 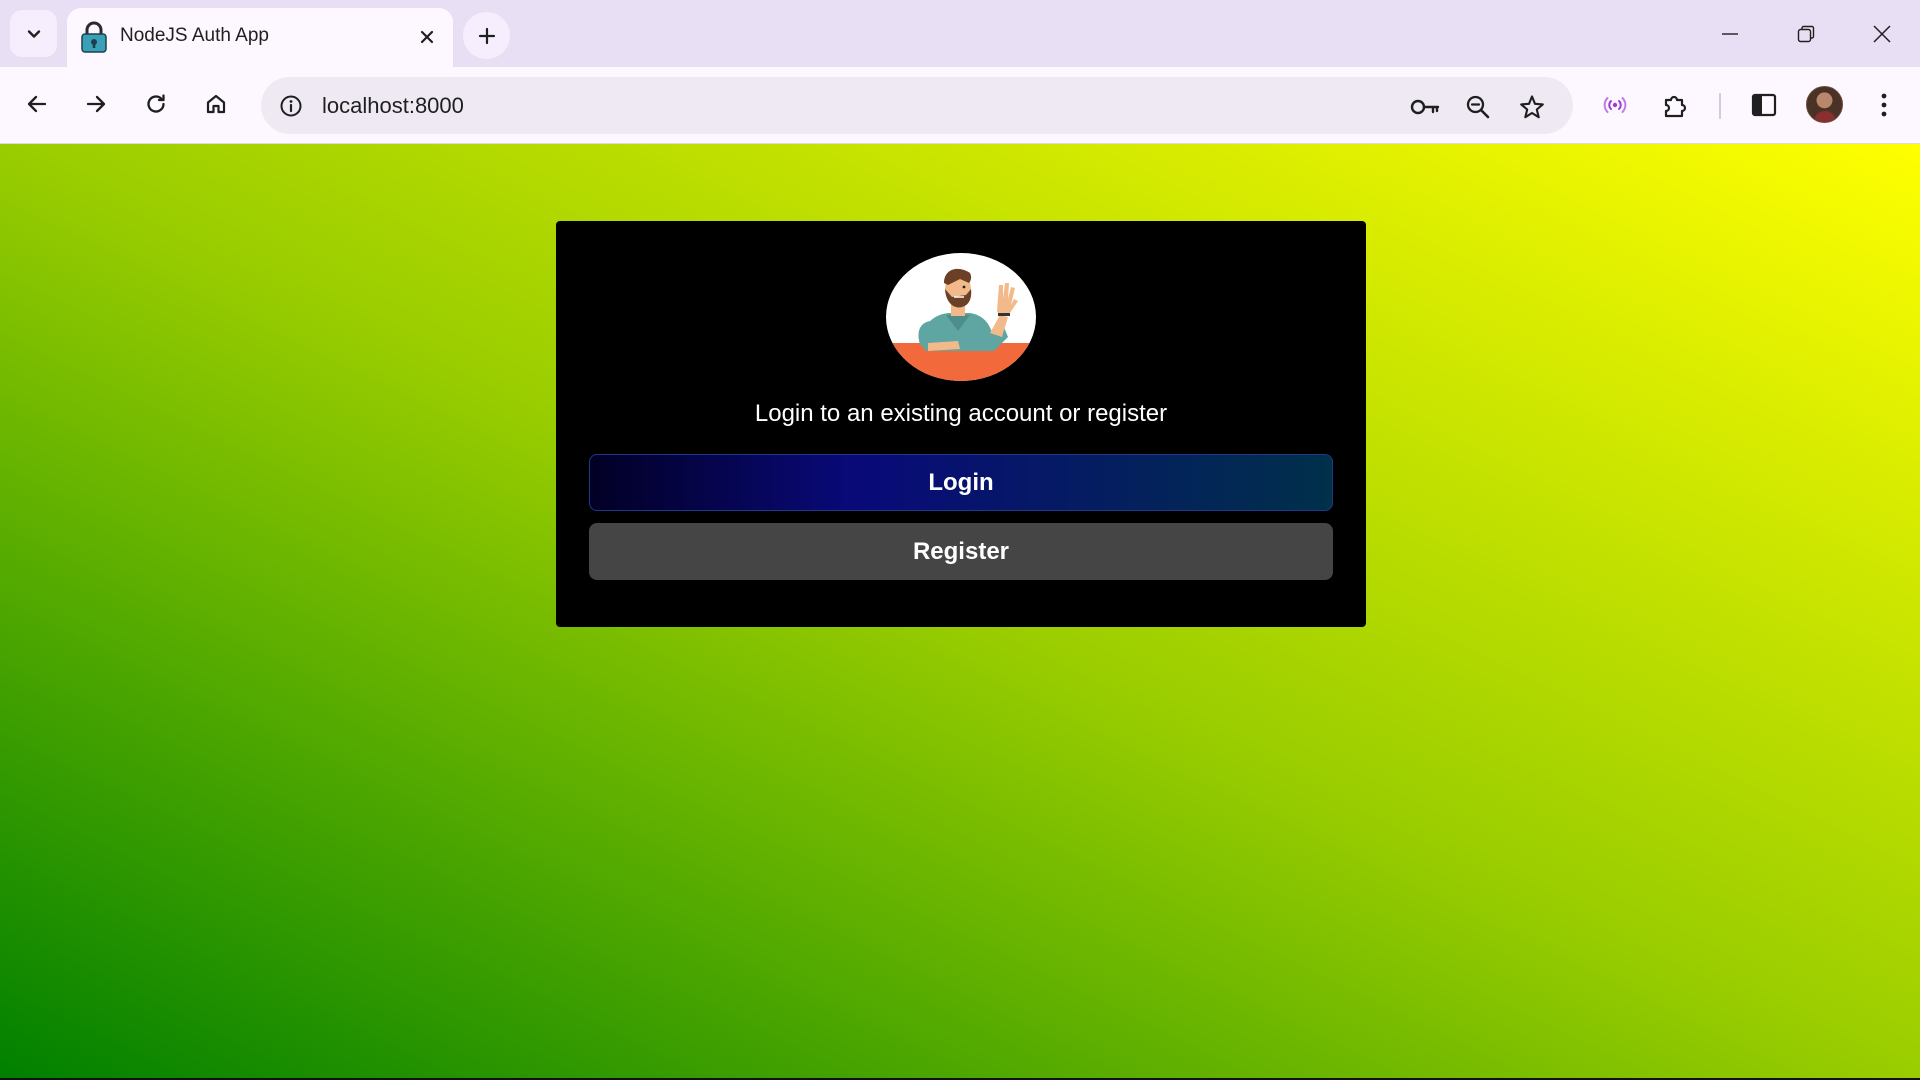 What do you see at coordinates (961, 317) in the screenshot?
I see `waving-man-illustration` at bounding box center [961, 317].